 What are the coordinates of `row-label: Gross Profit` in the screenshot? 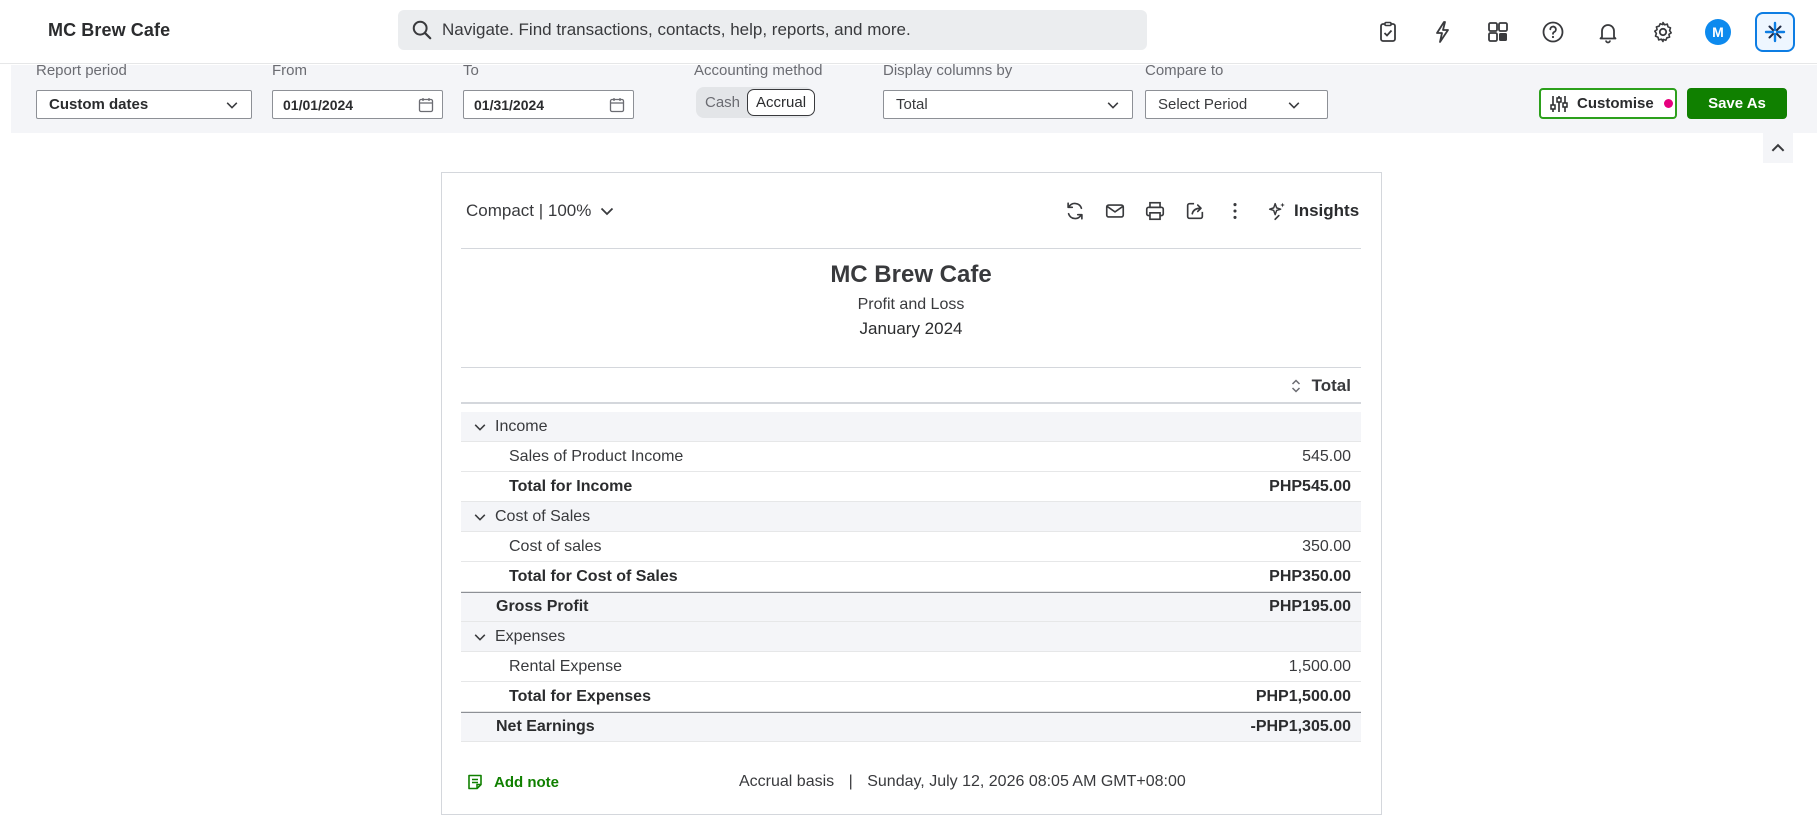 It's located at (542, 606).